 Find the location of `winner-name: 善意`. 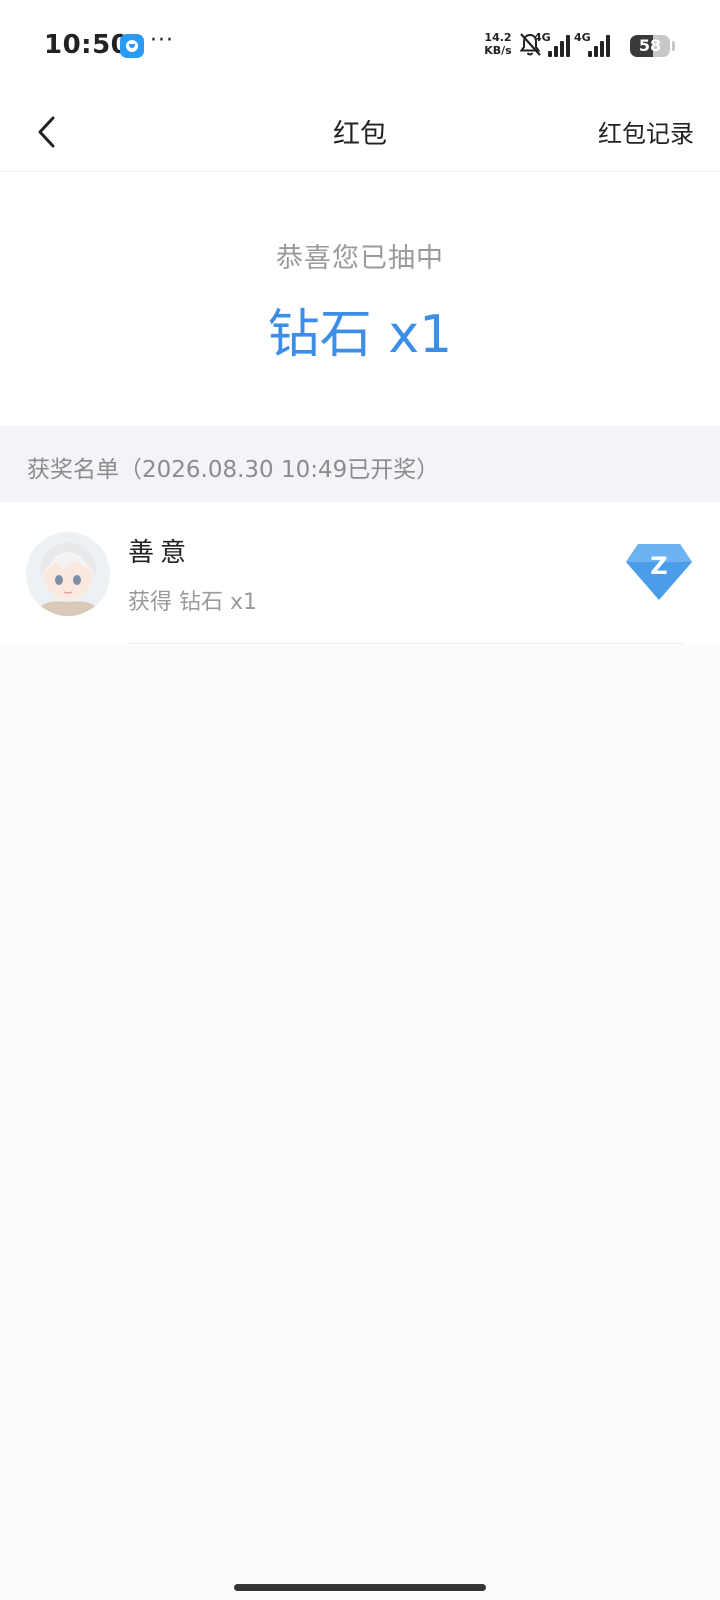

winner-name: 善意 is located at coordinates (160, 553).